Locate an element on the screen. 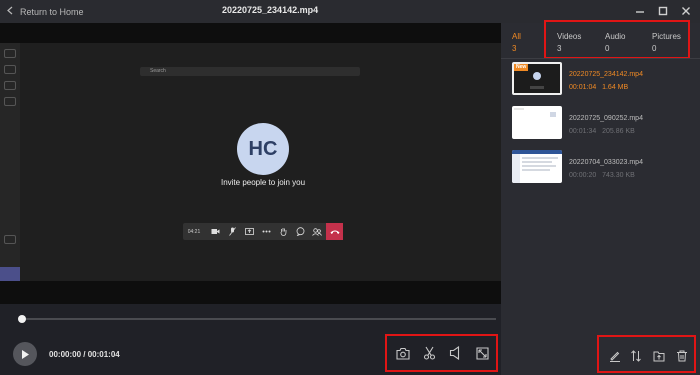 The width and height of the screenshot is (700, 375). highlight-box-player-tools is located at coordinates (441, 353).